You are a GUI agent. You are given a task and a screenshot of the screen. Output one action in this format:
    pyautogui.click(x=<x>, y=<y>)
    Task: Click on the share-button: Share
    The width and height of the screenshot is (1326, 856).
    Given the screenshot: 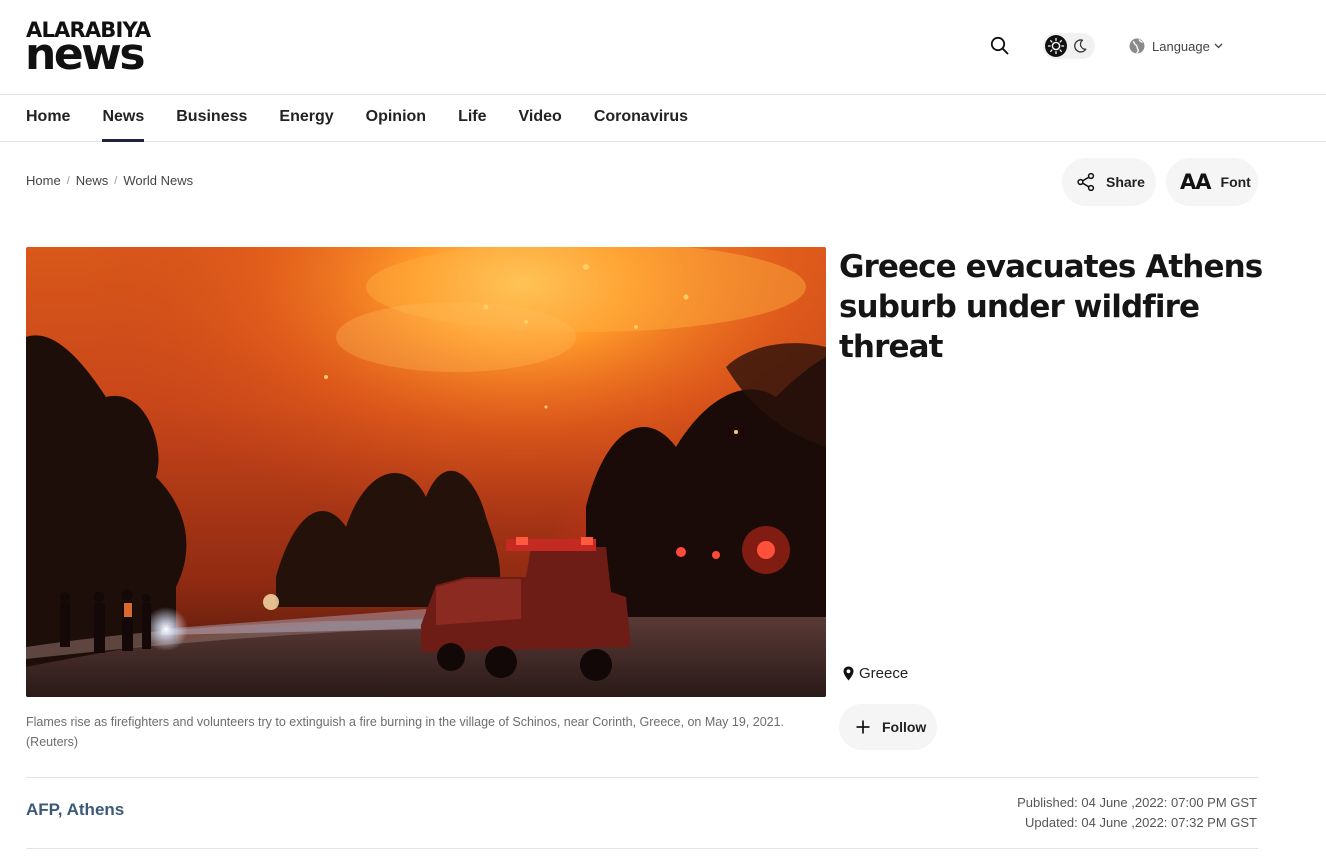 What is the action you would take?
    pyautogui.click(x=1109, y=182)
    